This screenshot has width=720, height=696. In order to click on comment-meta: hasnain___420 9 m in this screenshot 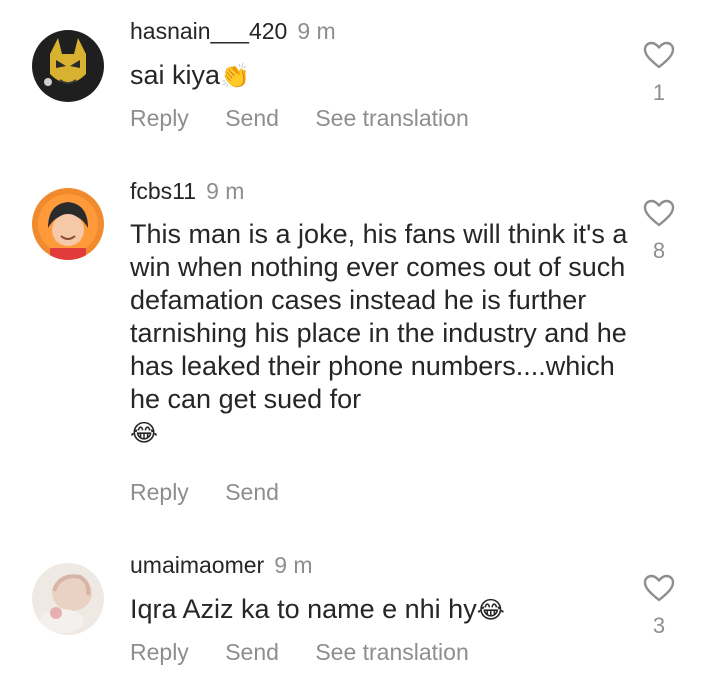, I will do `click(233, 31)`.